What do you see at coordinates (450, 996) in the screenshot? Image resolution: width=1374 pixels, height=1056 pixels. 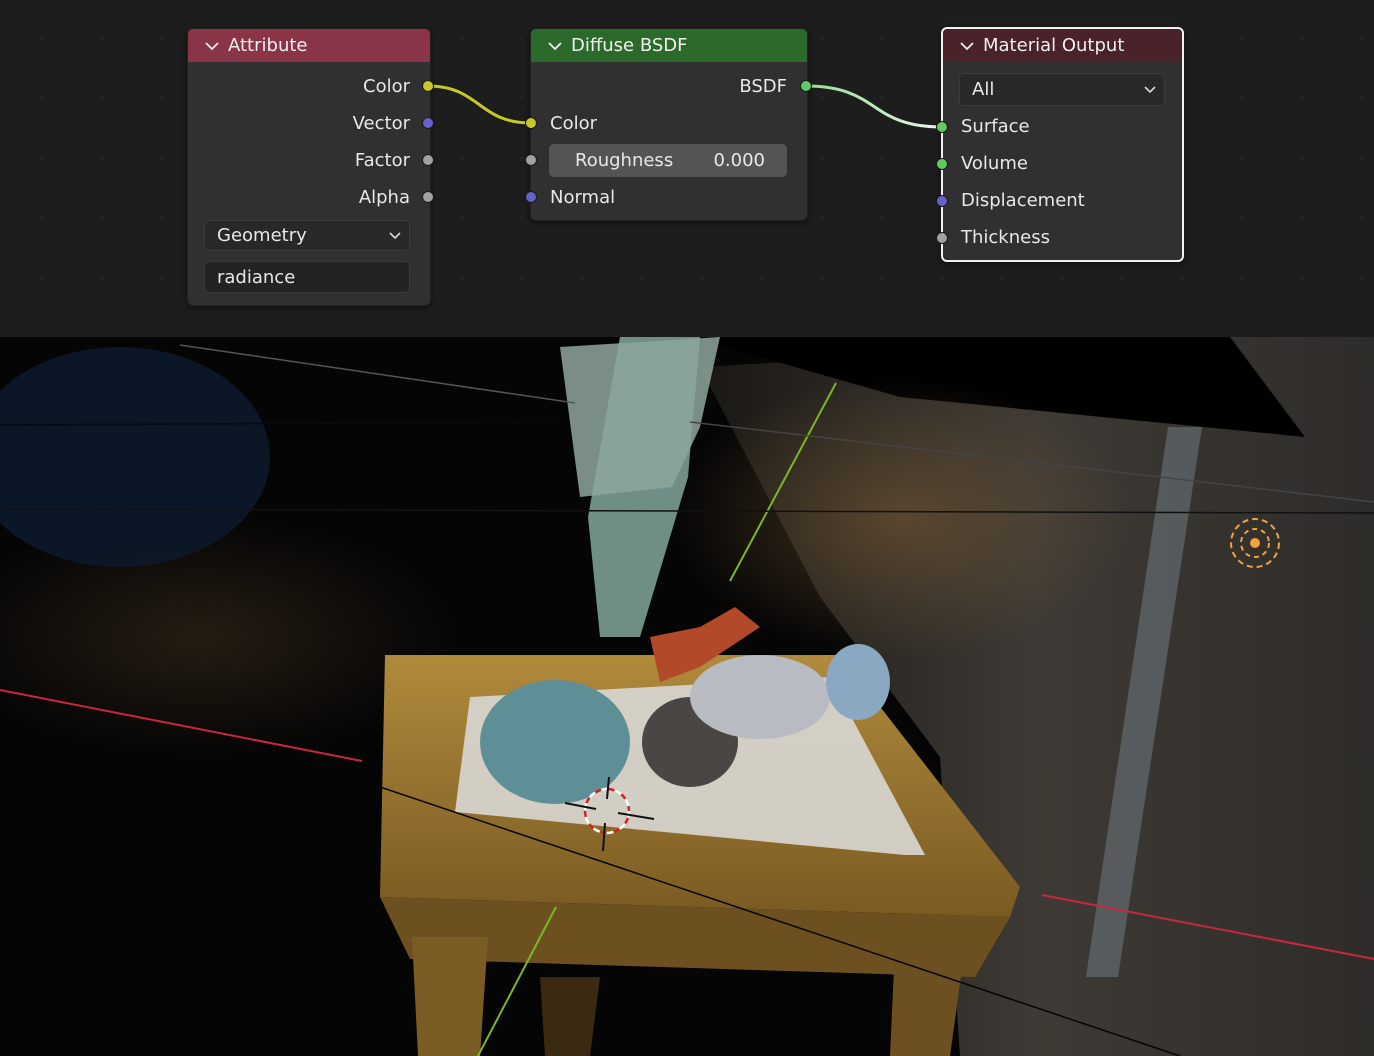 I see `table-leg-left` at bounding box center [450, 996].